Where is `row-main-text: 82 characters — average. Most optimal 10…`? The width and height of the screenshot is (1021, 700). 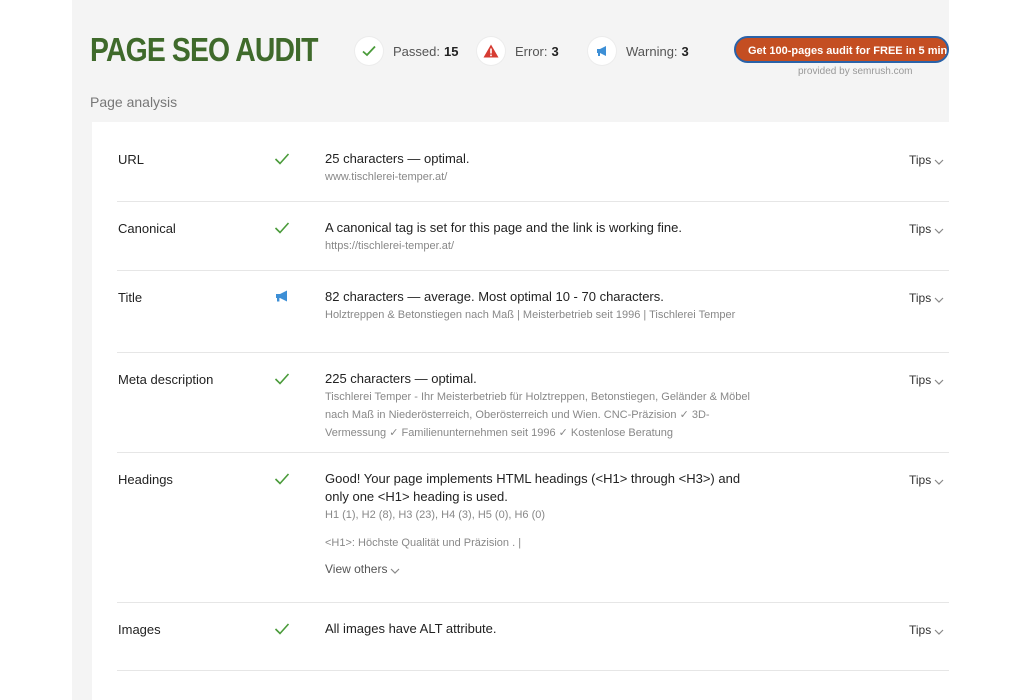 row-main-text: 82 characters — average. Most optimal 10… is located at coordinates (494, 296).